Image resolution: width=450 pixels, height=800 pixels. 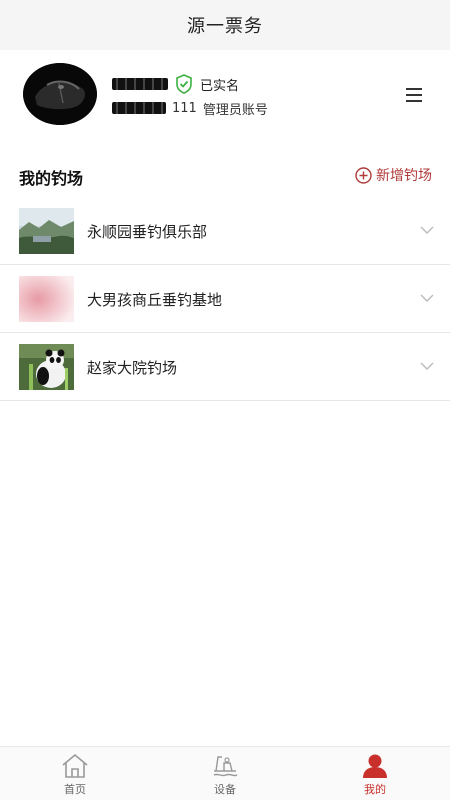 I want to click on redacted-user-name, so click(x=140, y=84).